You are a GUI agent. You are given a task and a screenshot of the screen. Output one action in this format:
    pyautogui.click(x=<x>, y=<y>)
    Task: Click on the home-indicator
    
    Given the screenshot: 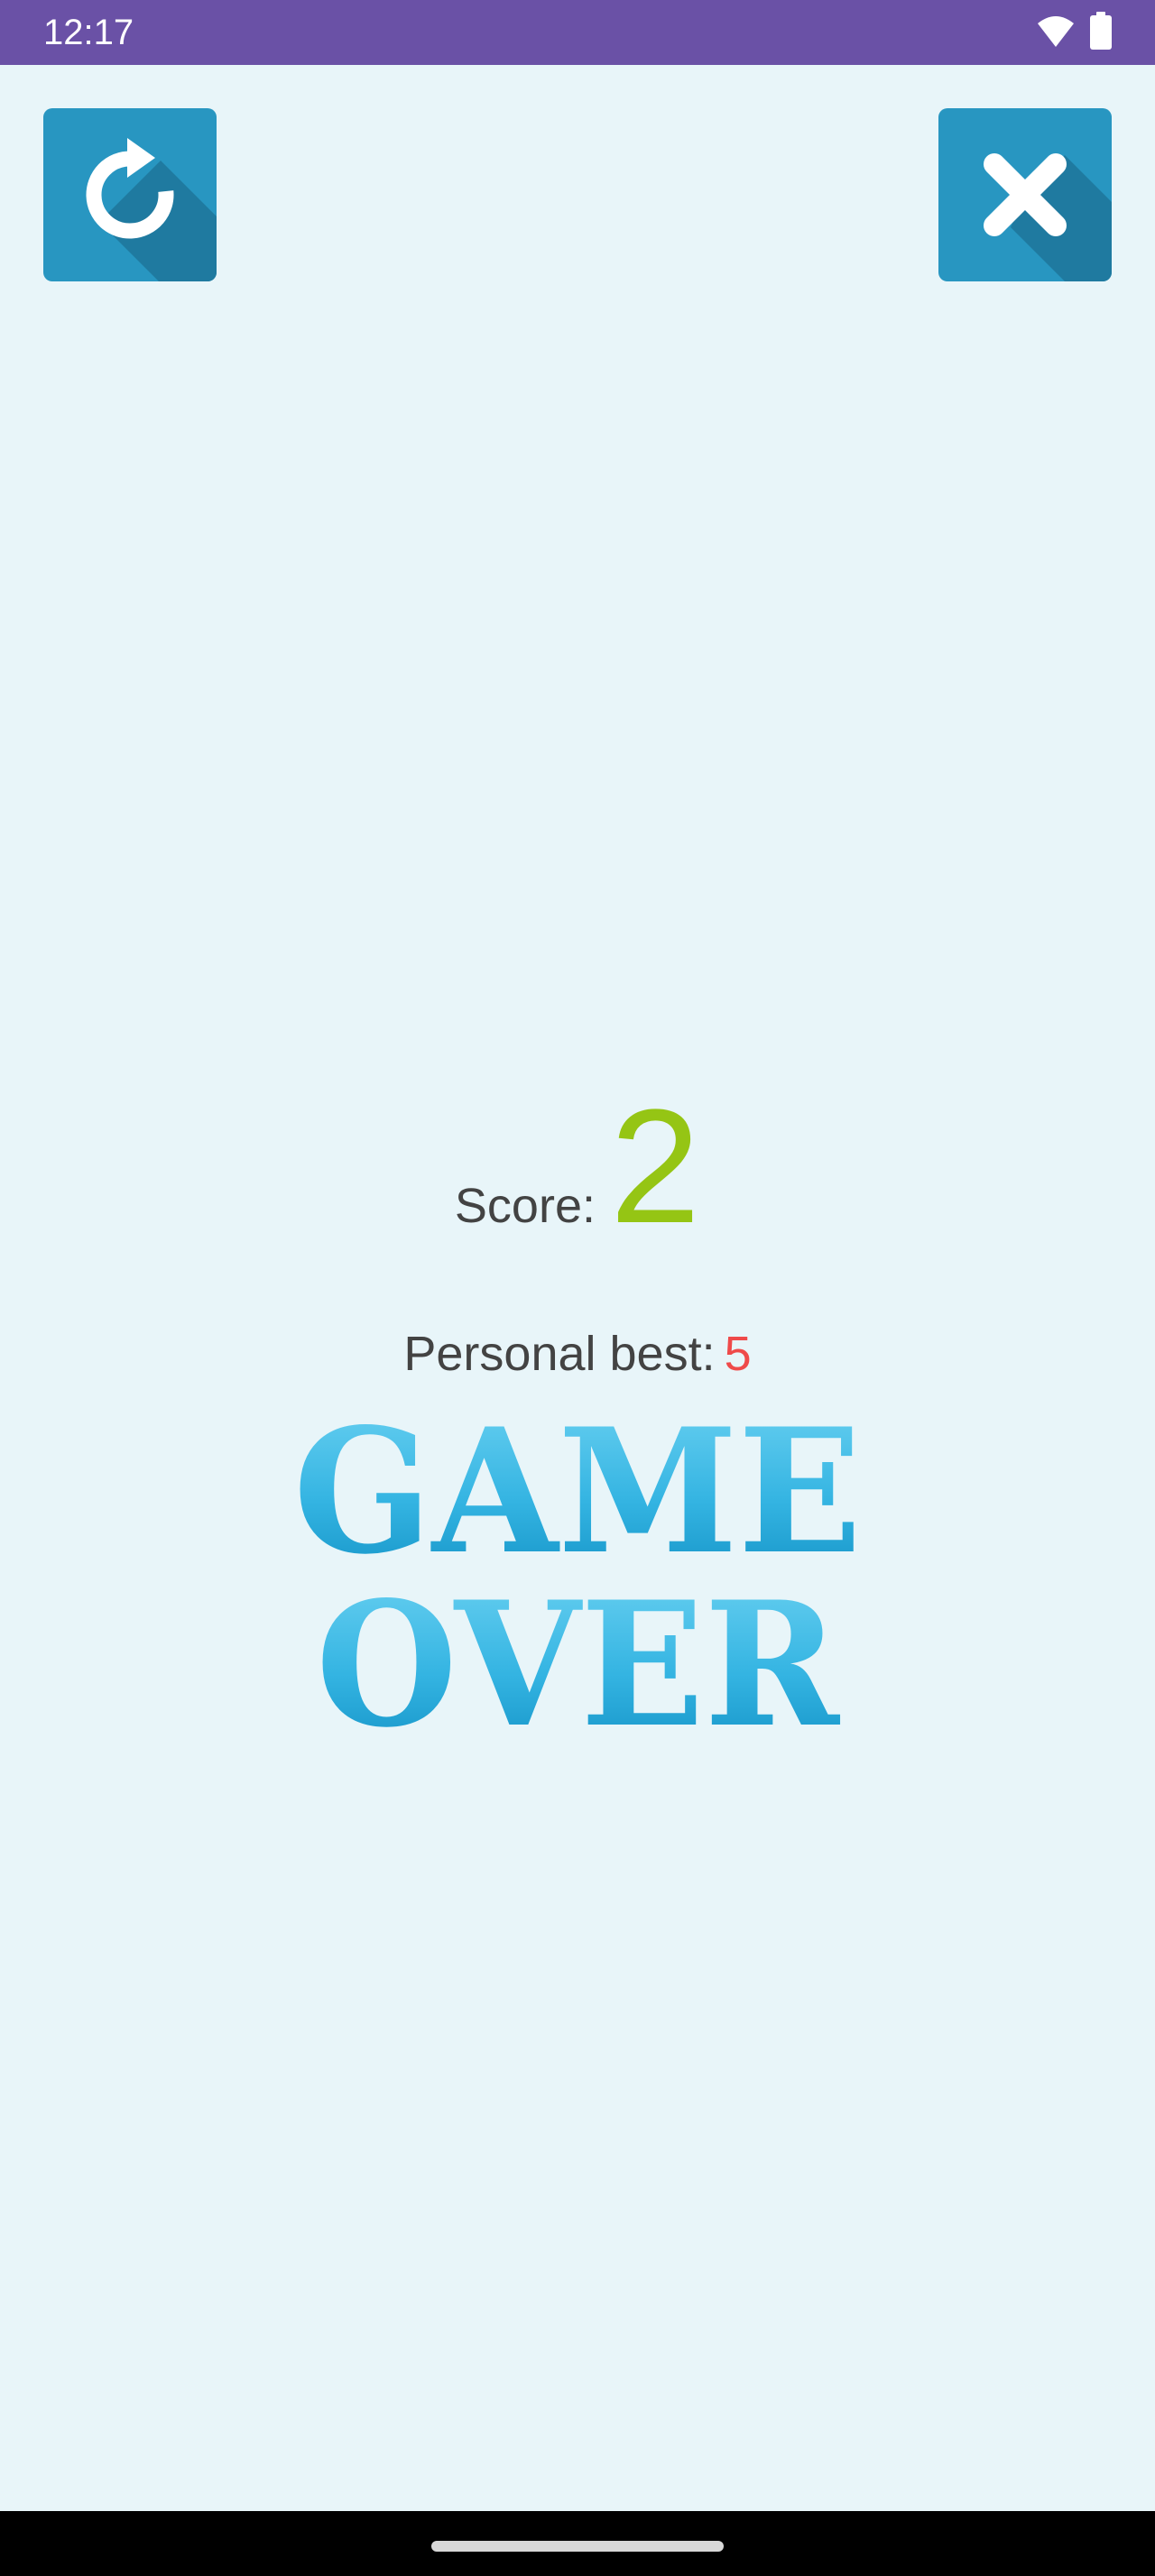 What is the action you would take?
    pyautogui.click(x=577, y=2546)
    